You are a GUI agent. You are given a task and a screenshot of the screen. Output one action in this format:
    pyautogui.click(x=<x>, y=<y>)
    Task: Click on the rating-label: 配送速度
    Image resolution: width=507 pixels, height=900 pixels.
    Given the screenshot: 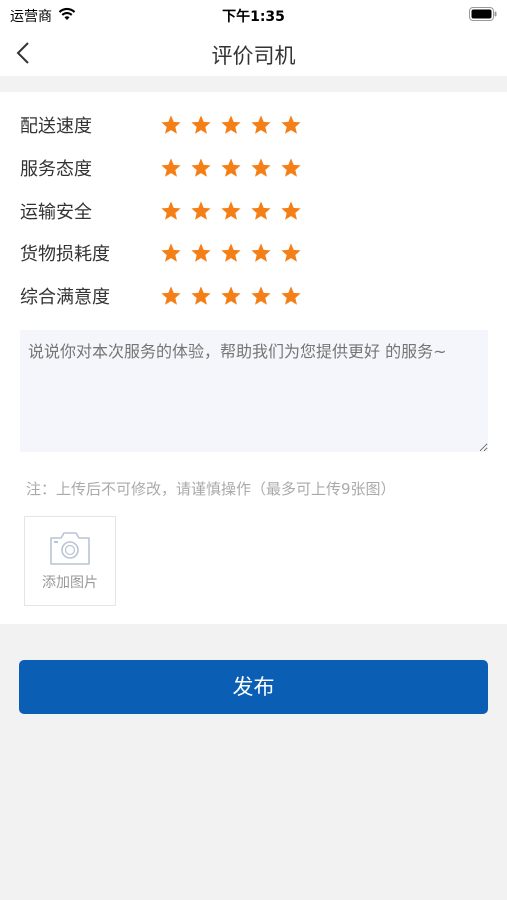 What is the action you would take?
    pyautogui.click(x=56, y=126)
    